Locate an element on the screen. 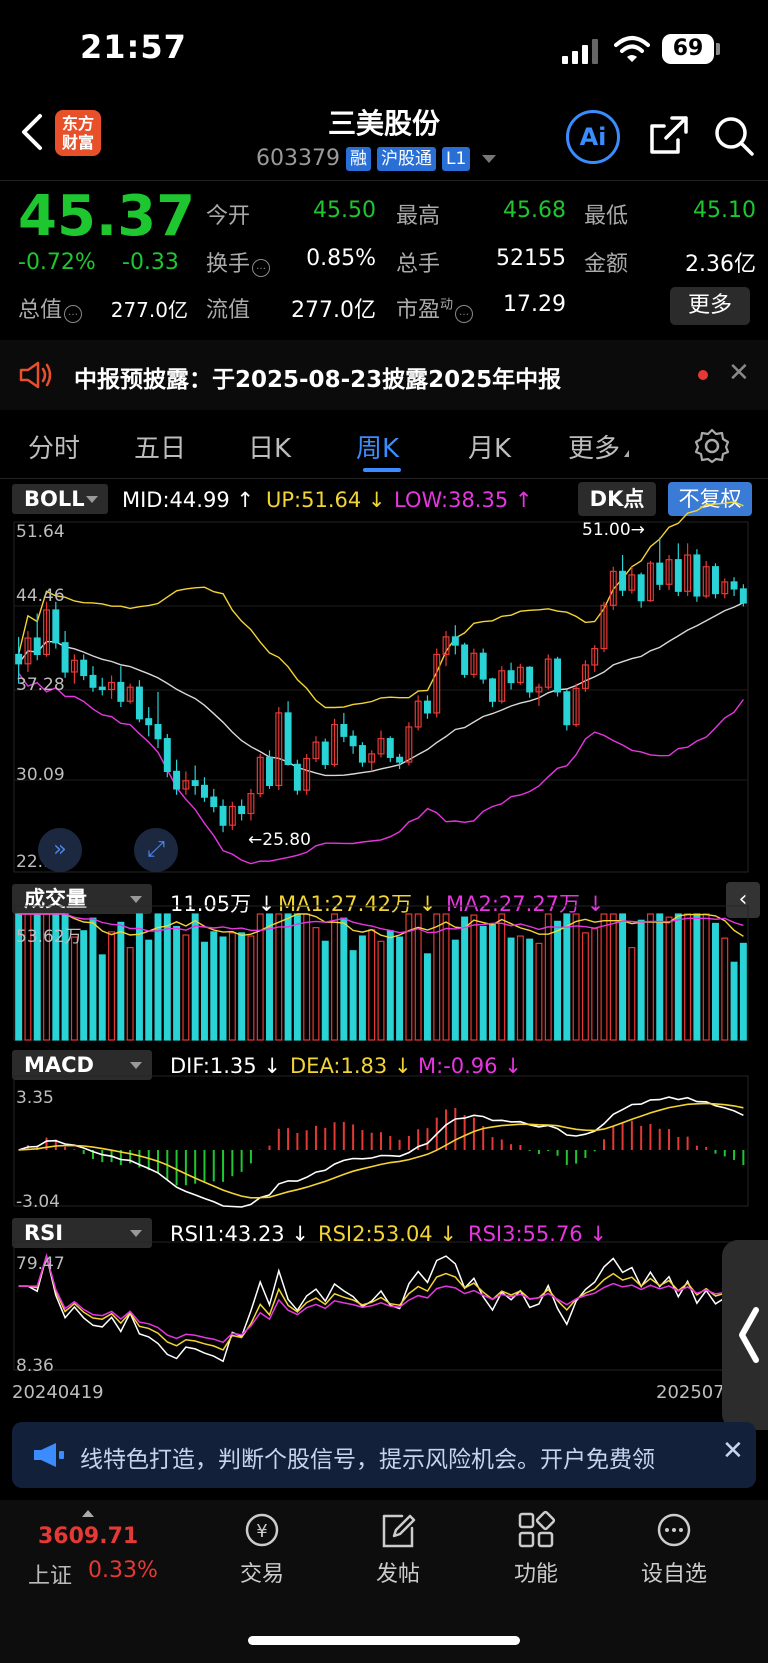  index-value: 3609.71 is located at coordinates (88, 1536).